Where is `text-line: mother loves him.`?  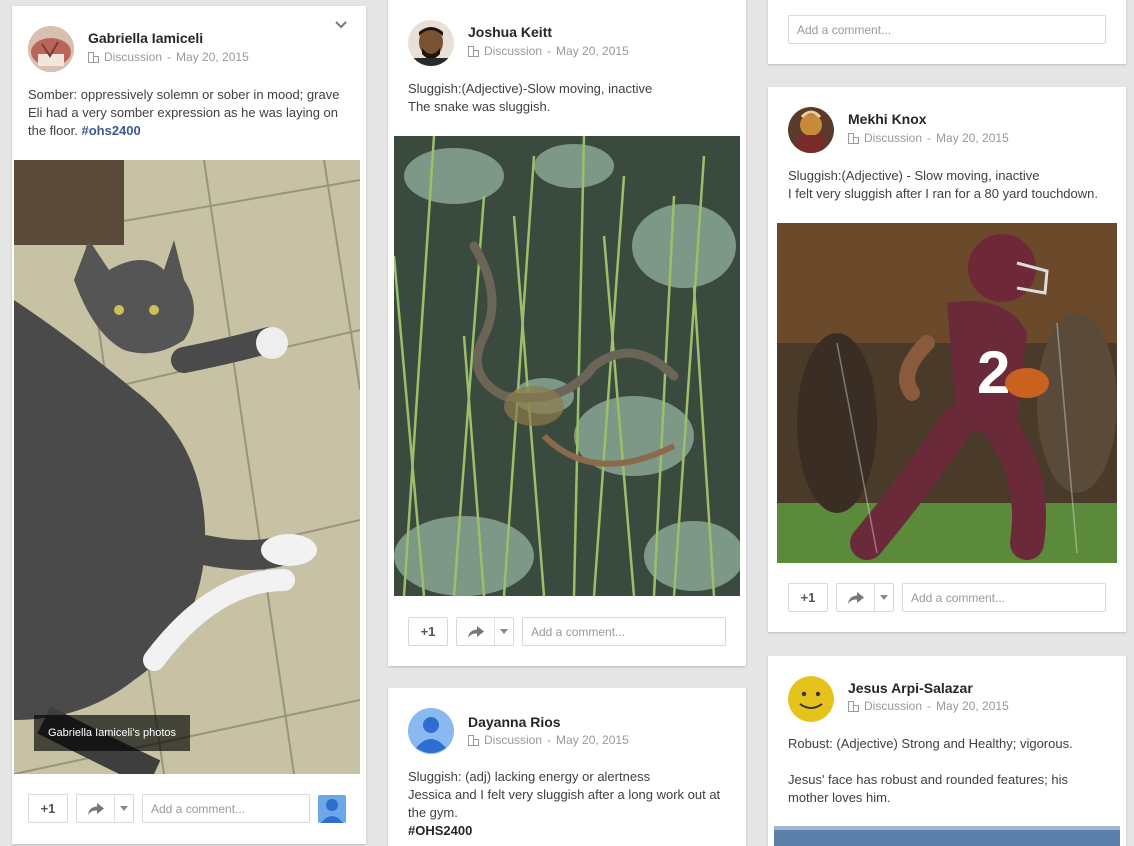
text-line: mother loves him. is located at coordinates (839, 797).